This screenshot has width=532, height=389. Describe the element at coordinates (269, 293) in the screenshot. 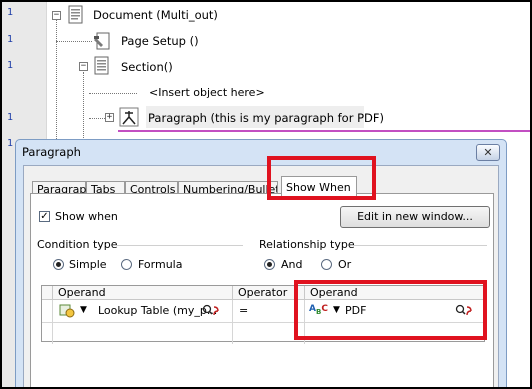

I see `column-header-operator: Operator` at that location.